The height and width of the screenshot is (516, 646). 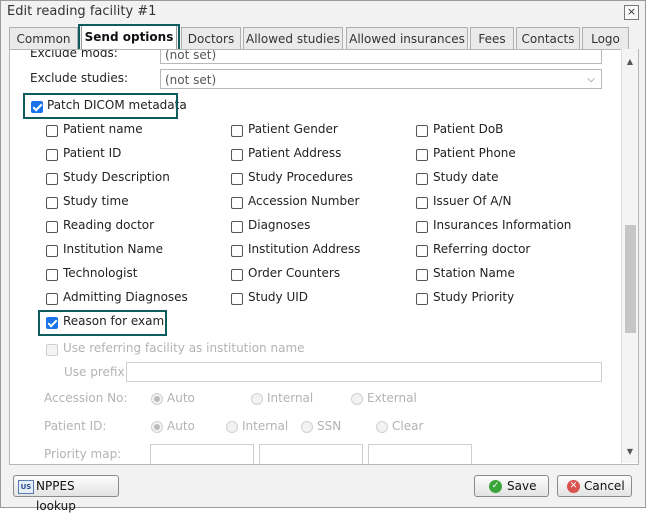 I want to click on field-label: Study Procedures, so click(x=301, y=177).